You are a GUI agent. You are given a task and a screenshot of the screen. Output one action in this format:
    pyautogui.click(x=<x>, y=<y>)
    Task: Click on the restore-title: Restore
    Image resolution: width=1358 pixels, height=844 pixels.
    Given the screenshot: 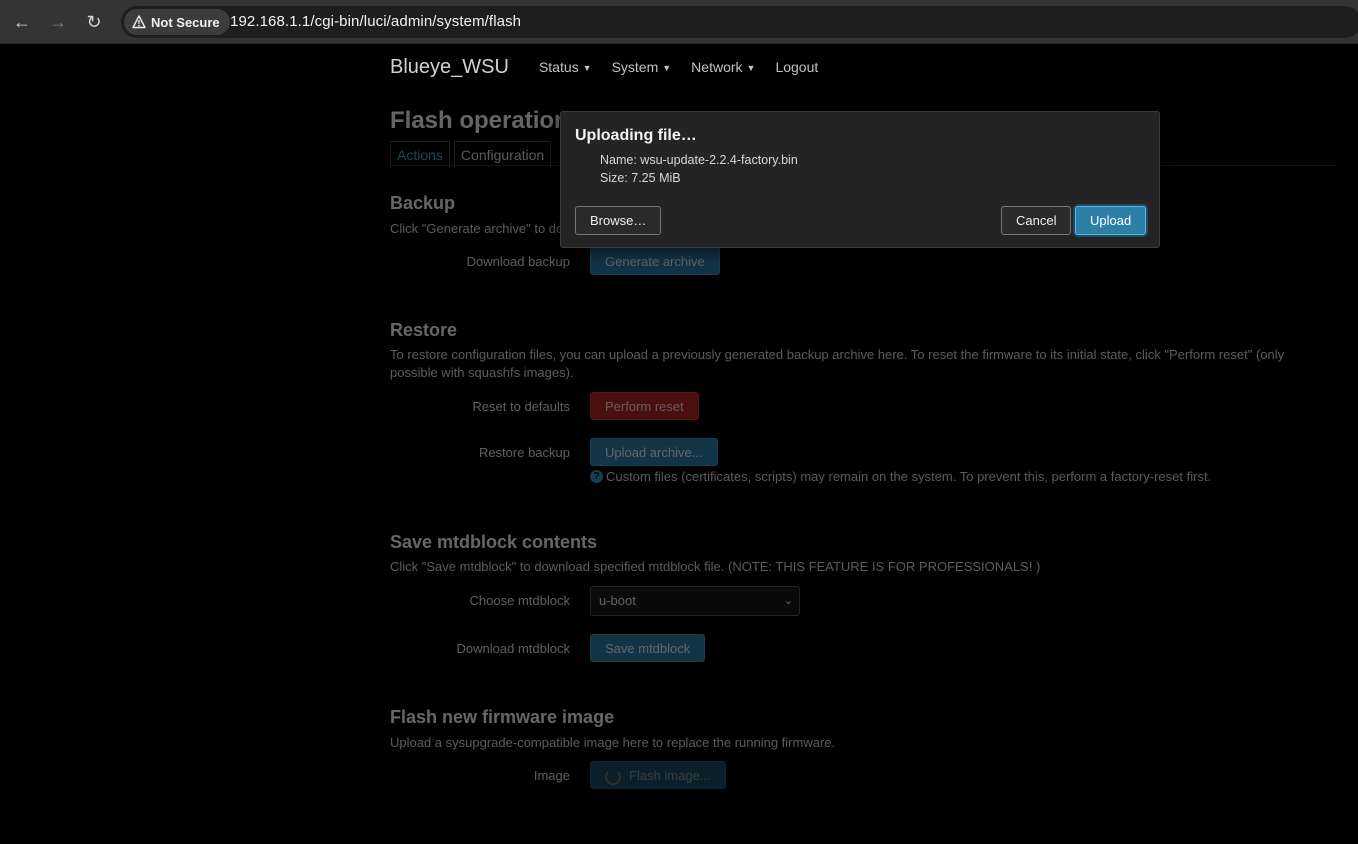 What is the action you would take?
    pyautogui.click(x=424, y=330)
    